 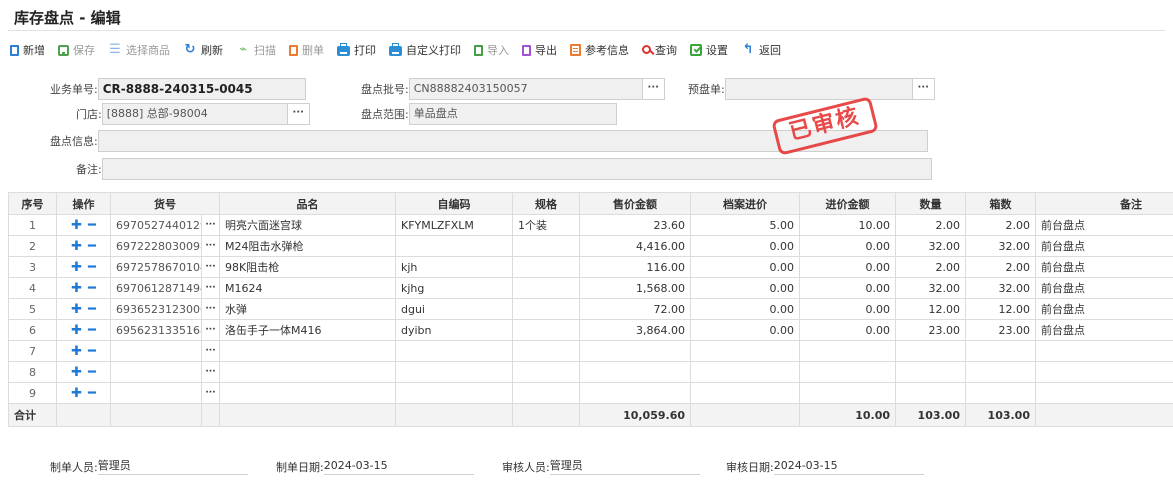 What do you see at coordinates (546, 351) in the screenshot?
I see `spec-cell` at bounding box center [546, 351].